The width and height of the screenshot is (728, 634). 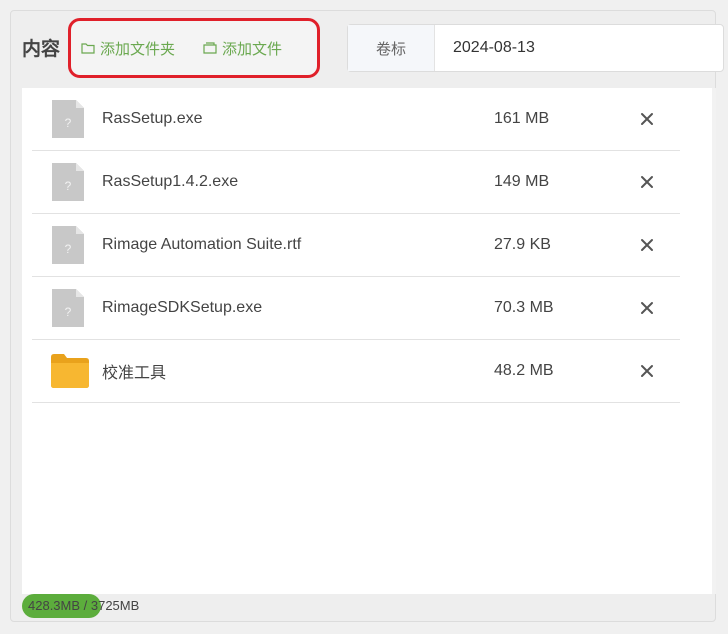 What do you see at coordinates (522, 181) in the screenshot?
I see `file-size: 149 MB` at bounding box center [522, 181].